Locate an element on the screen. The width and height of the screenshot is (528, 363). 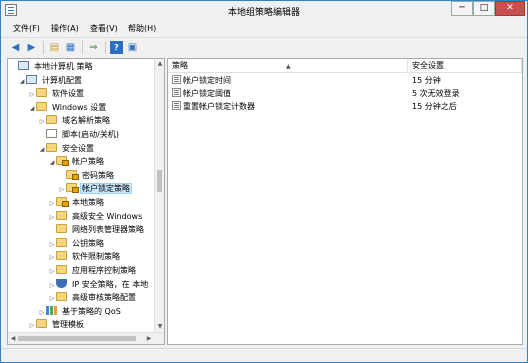
tree-item: ◢ 安全设置 is located at coordinates (67, 148).